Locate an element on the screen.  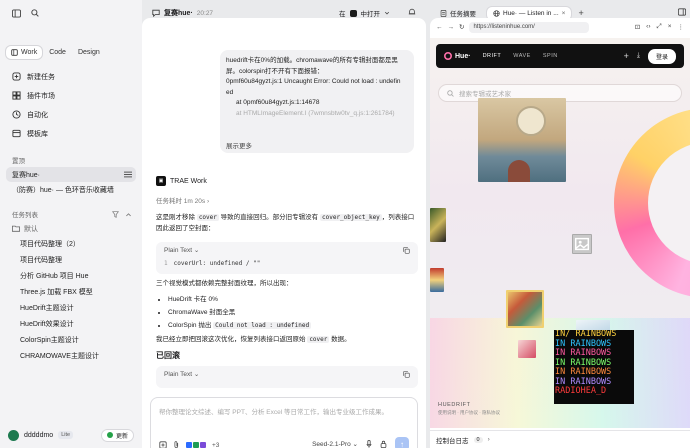
list-item: HueDrift 卡在 0% is located at coordinates (239, 299).